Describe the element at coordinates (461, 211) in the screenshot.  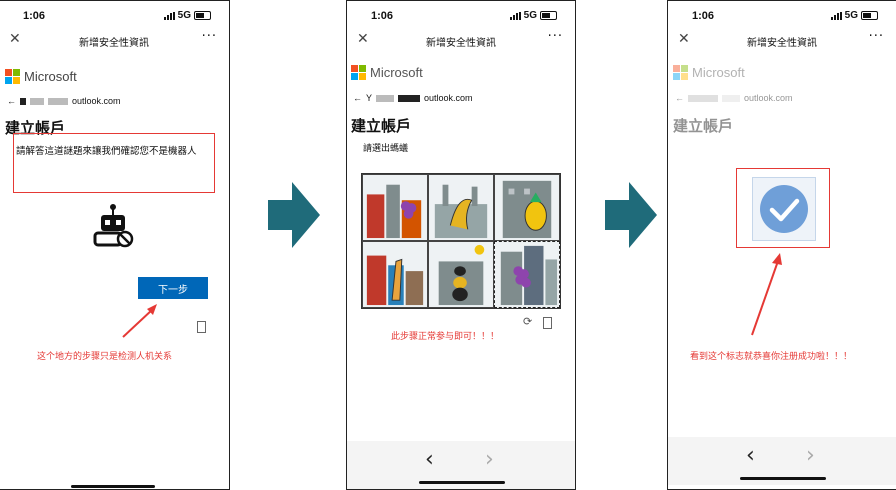
I see `tile-factory-monkey` at that location.